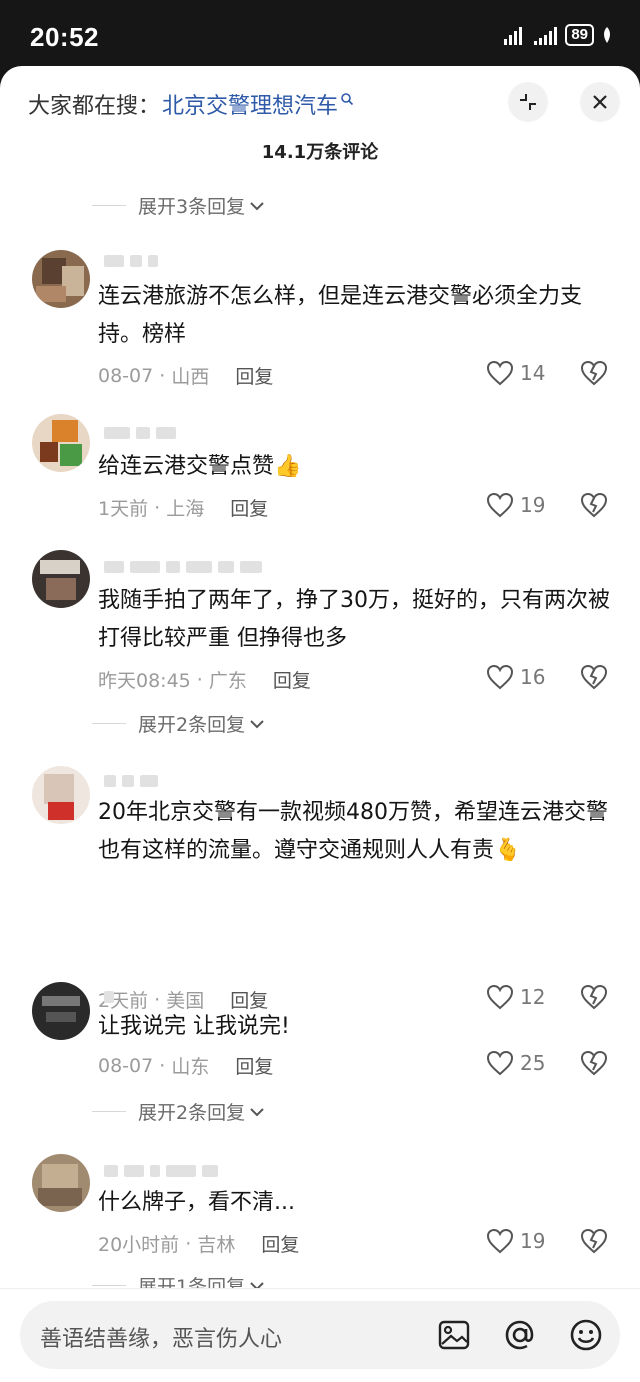  Describe the element at coordinates (94, 106) in the screenshot. I see `search-prefix: 大家都在搜：` at that location.